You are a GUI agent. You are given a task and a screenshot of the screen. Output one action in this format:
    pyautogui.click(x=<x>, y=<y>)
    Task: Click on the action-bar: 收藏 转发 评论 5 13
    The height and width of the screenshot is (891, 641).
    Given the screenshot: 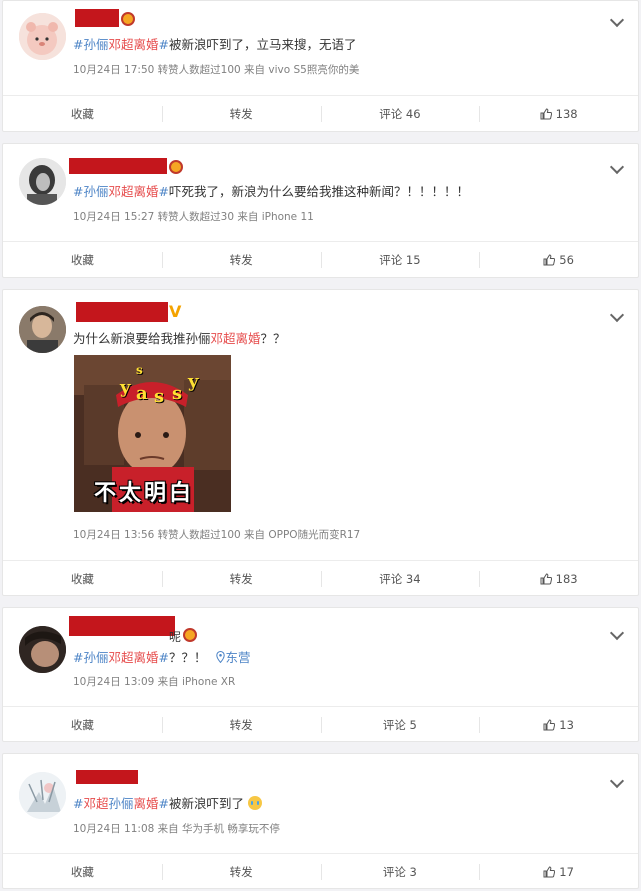 What is the action you would take?
    pyautogui.click(x=320, y=724)
    